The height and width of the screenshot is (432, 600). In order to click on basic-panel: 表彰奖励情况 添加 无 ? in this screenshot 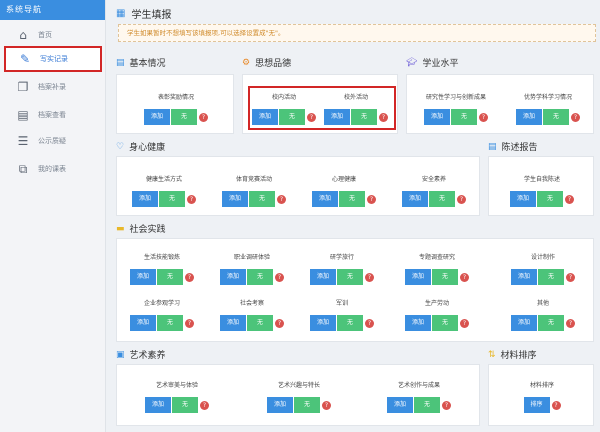, I will do `click(175, 104)`.